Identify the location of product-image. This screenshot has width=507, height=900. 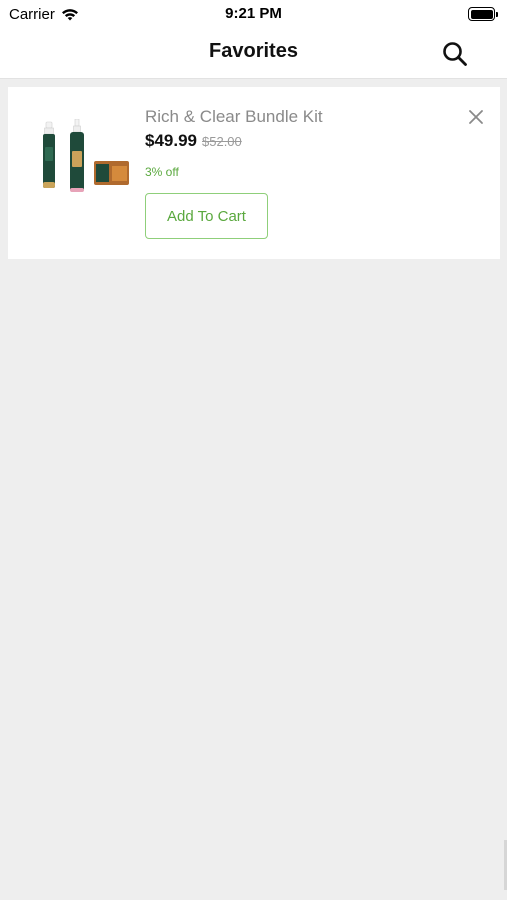
(83, 159).